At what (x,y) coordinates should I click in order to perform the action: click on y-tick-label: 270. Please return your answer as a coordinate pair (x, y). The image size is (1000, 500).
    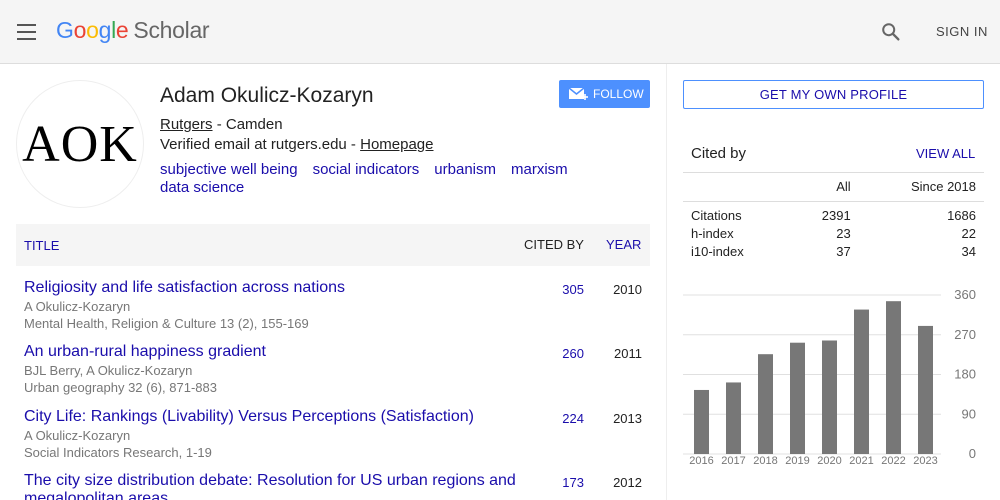
    Looking at the image, I should click on (965, 334).